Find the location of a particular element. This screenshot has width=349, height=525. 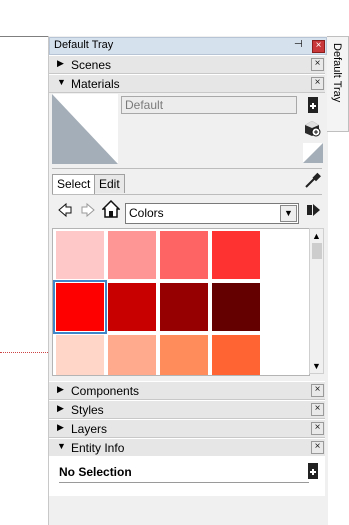

material-name-field: Default is located at coordinates (209, 105).